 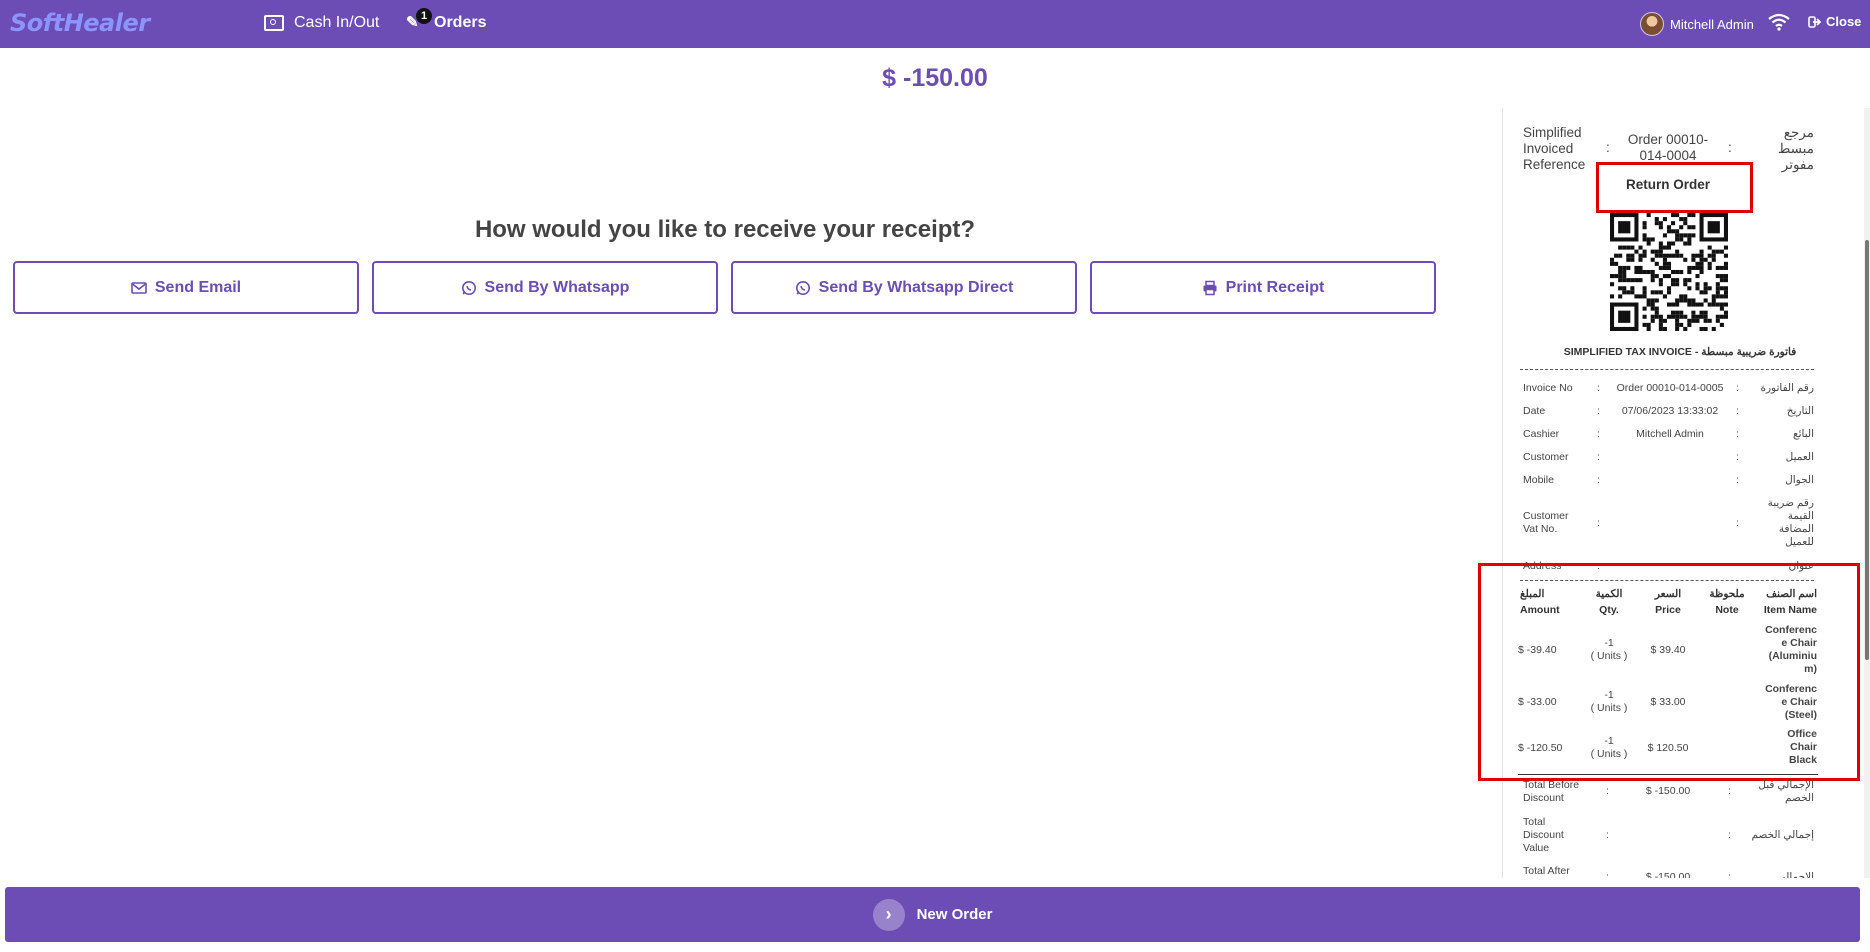 What do you see at coordinates (139, 287) in the screenshot?
I see `envelope-icon` at bounding box center [139, 287].